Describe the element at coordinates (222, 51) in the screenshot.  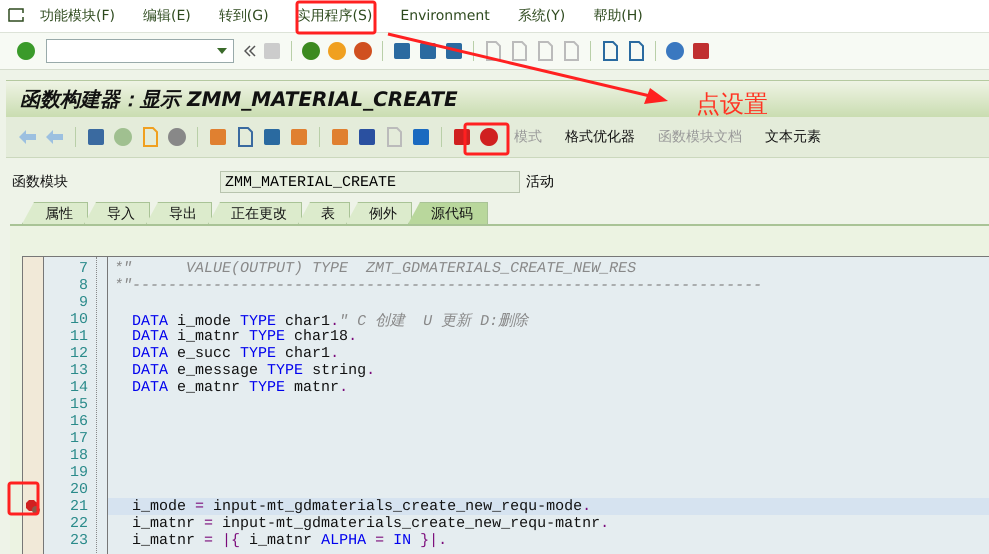
I see `dropdown-caret-icon` at that location.